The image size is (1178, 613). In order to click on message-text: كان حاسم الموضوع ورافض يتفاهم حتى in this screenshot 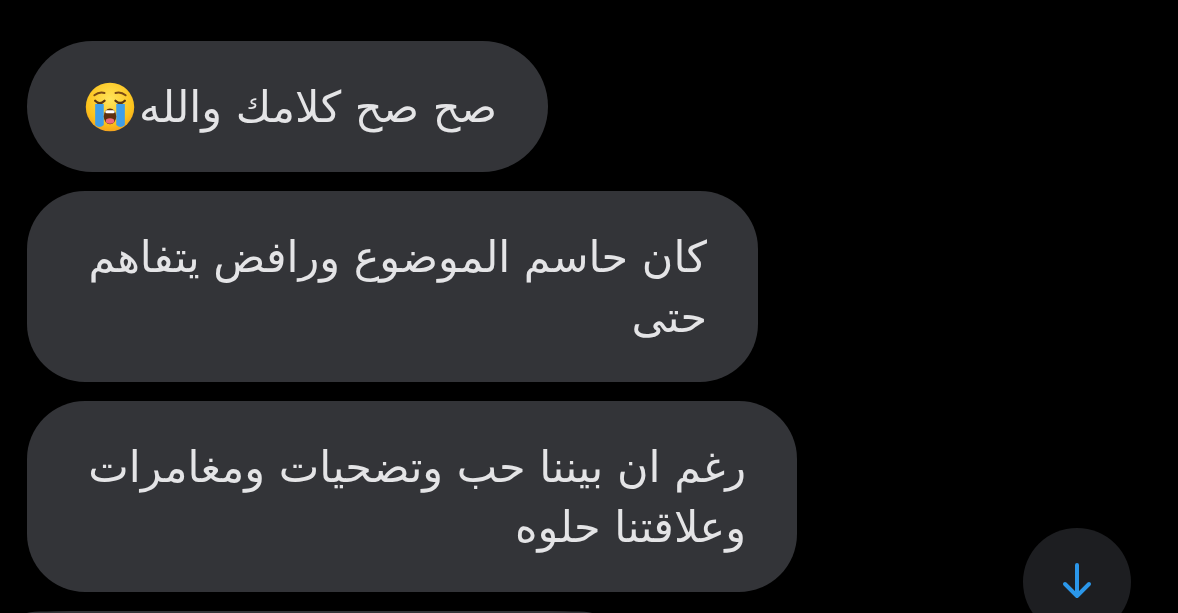, I will do `click(397, 286)`.